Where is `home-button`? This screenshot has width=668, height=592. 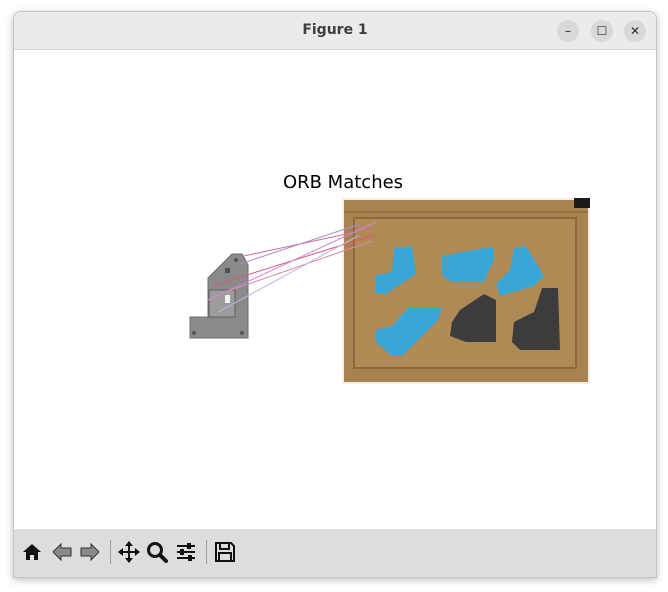 home-button is located at coordinates (32, 552).